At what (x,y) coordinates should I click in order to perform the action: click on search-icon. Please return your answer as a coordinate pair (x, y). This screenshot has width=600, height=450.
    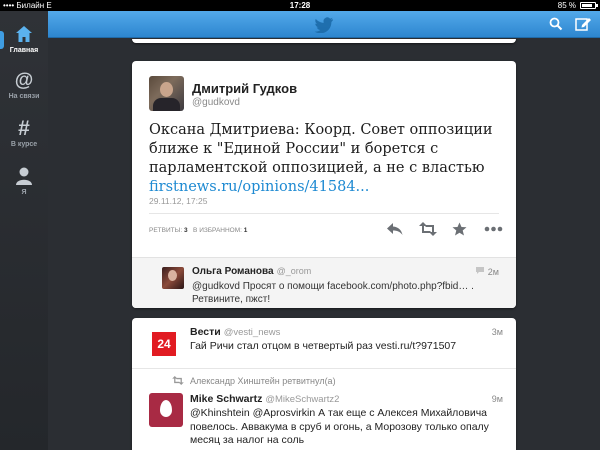
    Looking at the image, I should click on (556, 24).